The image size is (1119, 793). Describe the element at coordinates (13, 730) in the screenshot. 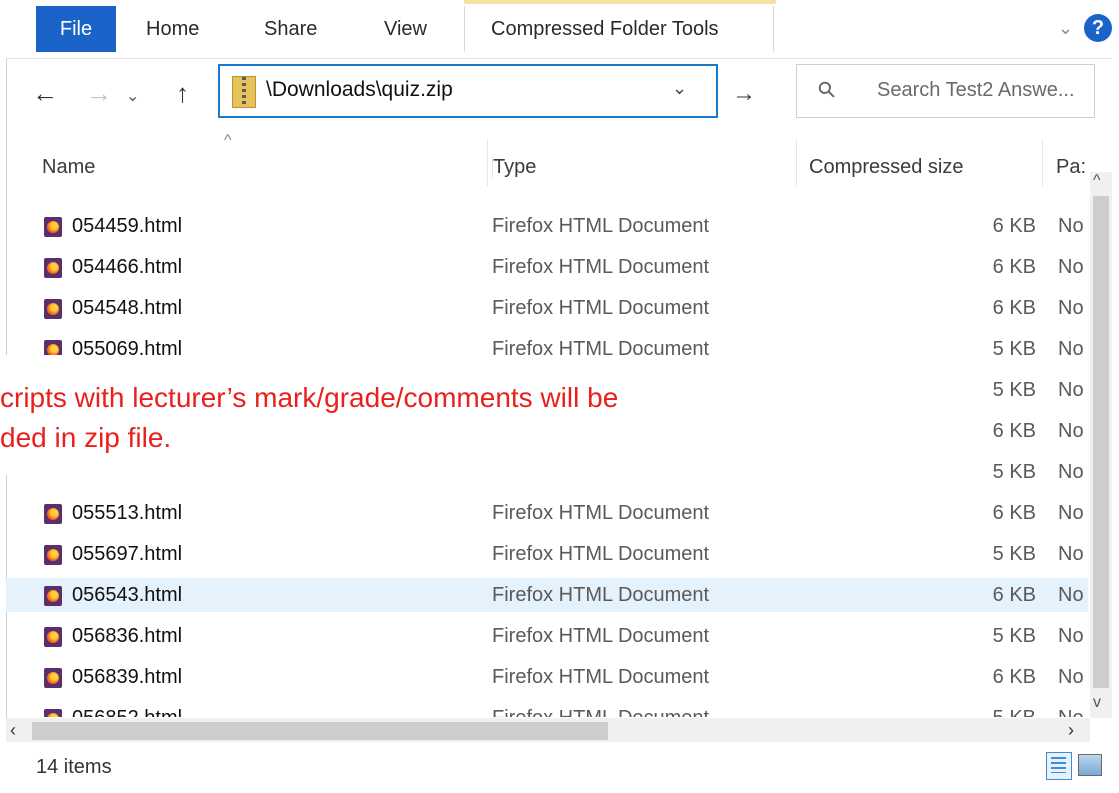

I see `scroll-left-chevron-icon: ‹` at that location.